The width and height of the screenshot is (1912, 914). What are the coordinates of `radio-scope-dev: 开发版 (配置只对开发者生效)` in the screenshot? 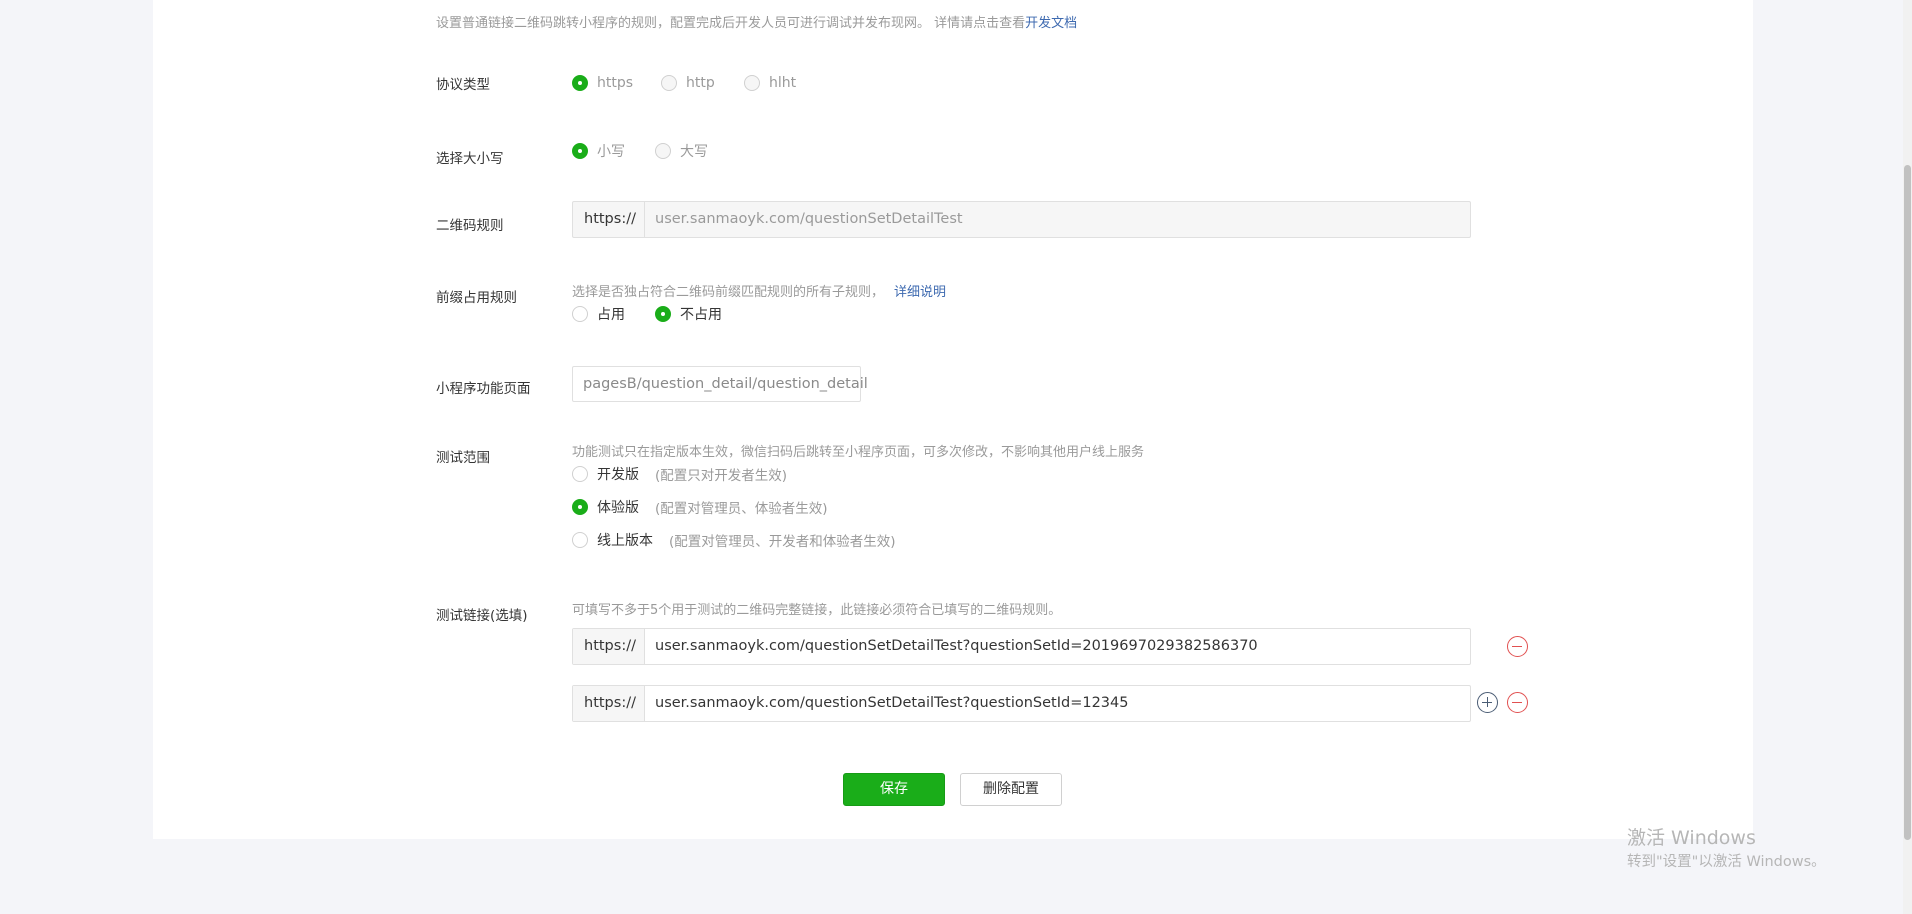 It's located at (679, 474).